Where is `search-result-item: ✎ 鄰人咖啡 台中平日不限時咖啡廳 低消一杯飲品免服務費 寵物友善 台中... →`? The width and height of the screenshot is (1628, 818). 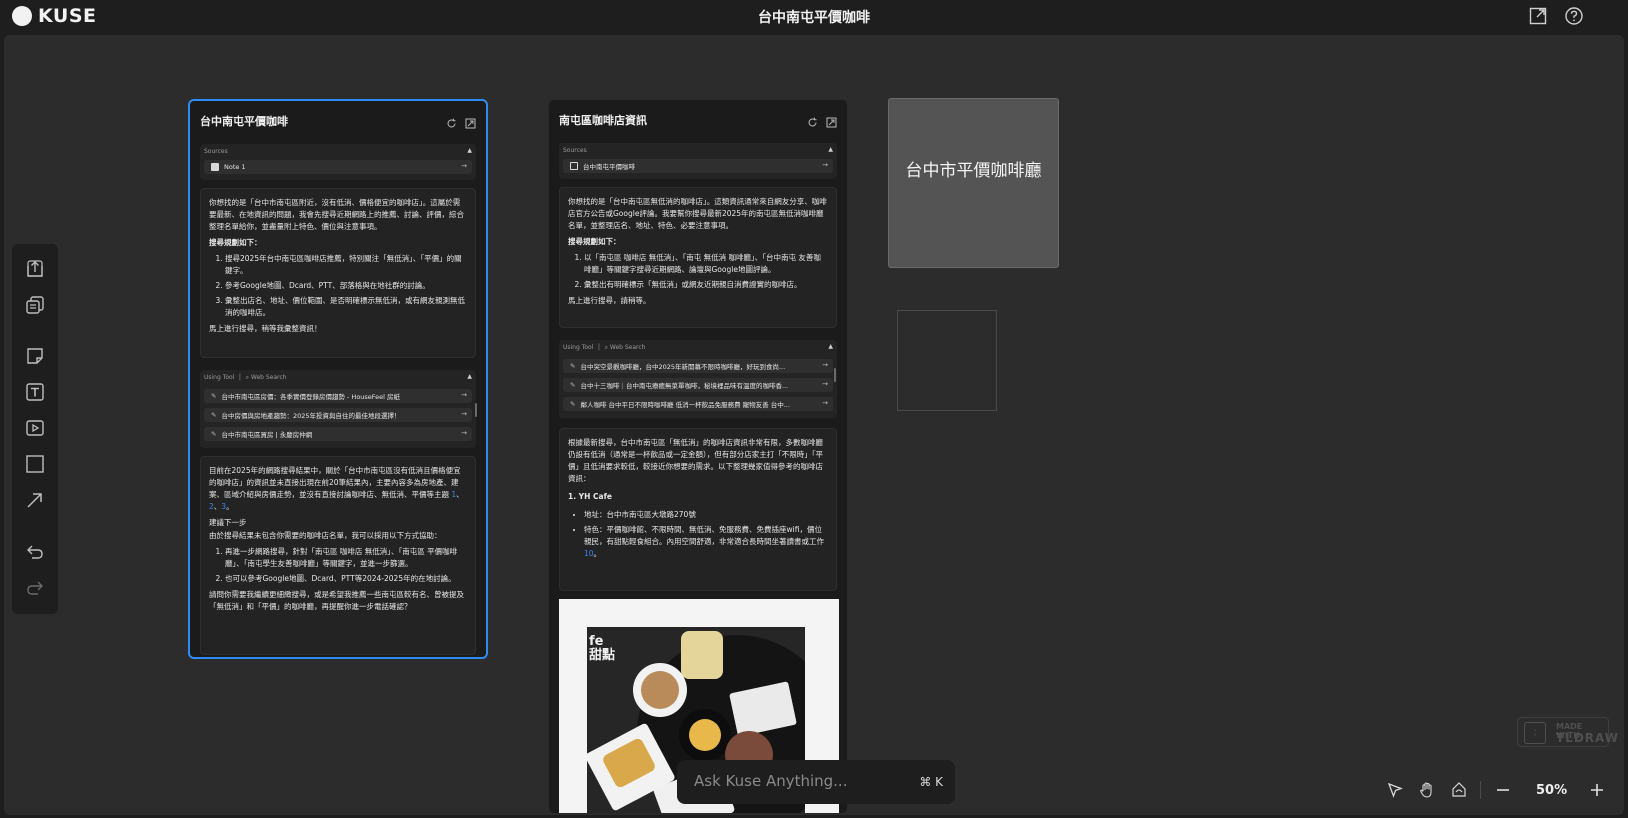 search-result-item: ✎ 鄰人咖啡 台中平日不限時咖啡廳 低消一杯飲品免服務費 寵物友善 台中... → is located at coordinates (698, 404).